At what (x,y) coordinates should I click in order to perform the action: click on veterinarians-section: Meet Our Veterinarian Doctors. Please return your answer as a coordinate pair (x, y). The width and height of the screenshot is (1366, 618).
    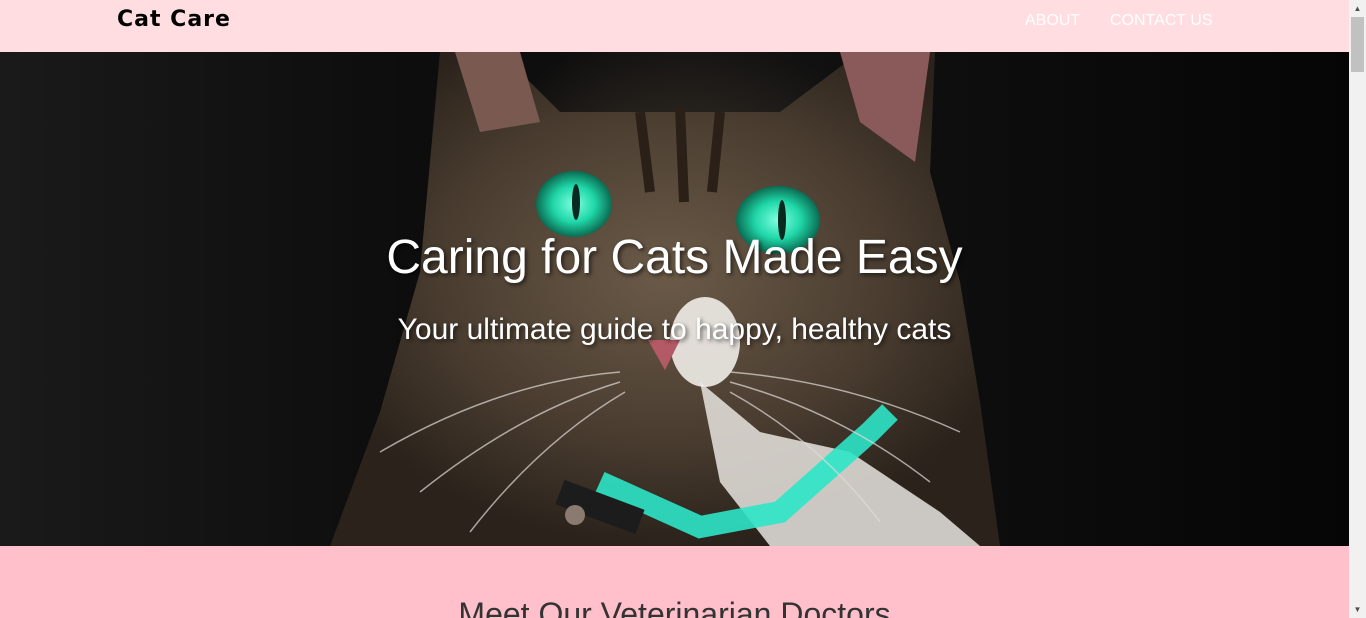
    Looking at the image, I should click on (674, 582).